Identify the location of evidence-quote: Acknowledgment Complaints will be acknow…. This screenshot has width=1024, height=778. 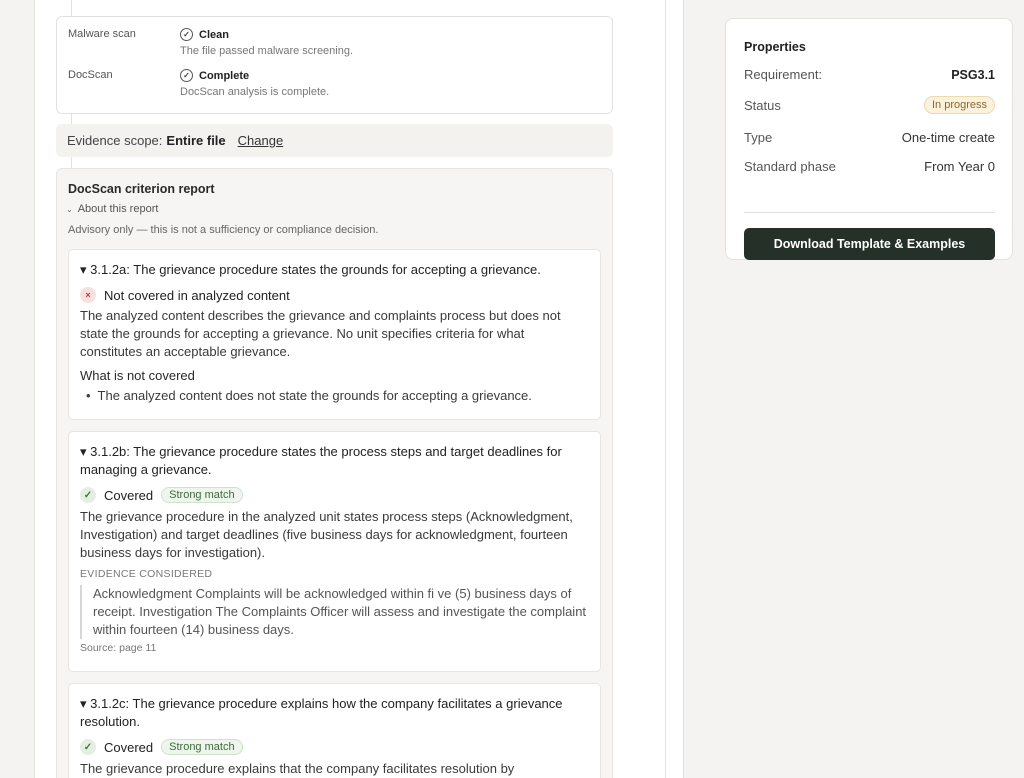
(334, 612).